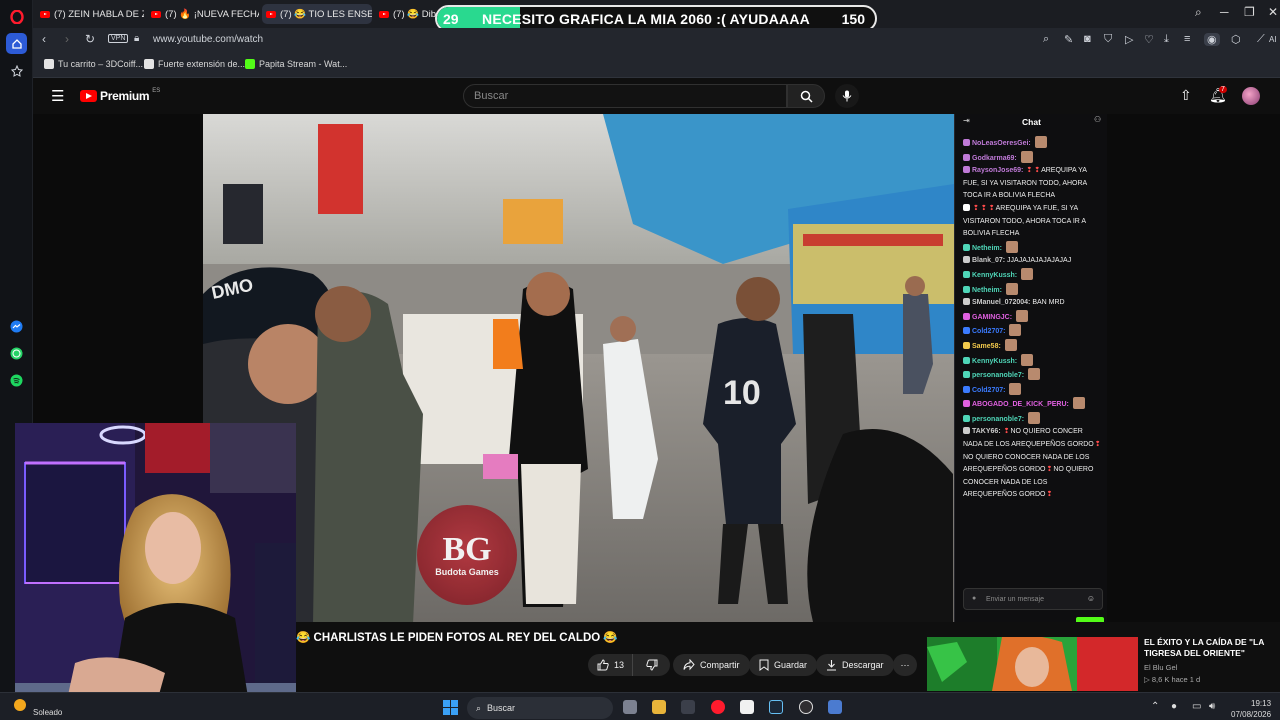 This screenshot has width=1280, height=720. What do you see at coordinates (1166, 39) in the screenshot?
I see `download-icon: ⤓` at bounding box center [1166, 39].